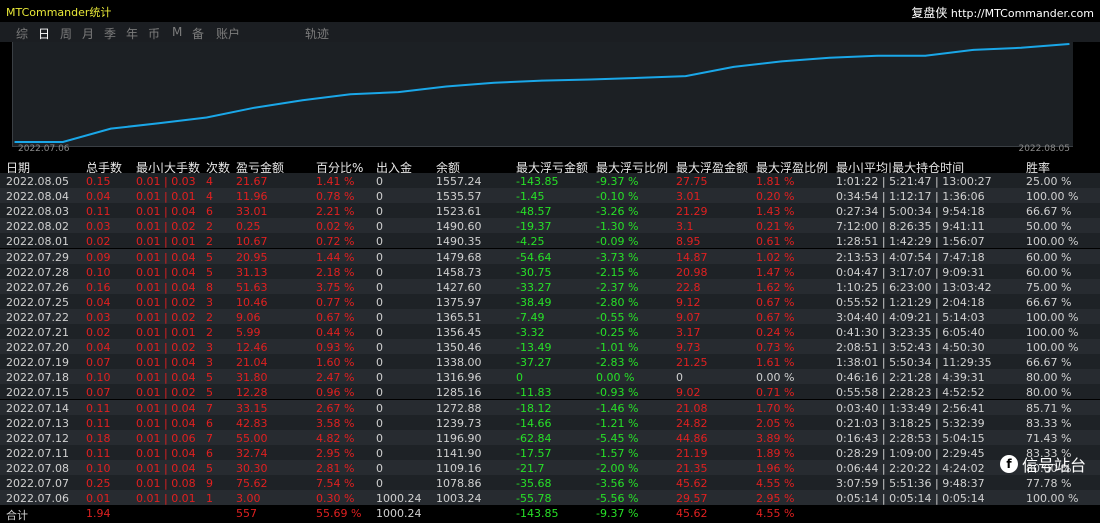  Describe the element at coordinates (335, 423) in the screenshot. I see `table-cell: 3.58 %` at that location.